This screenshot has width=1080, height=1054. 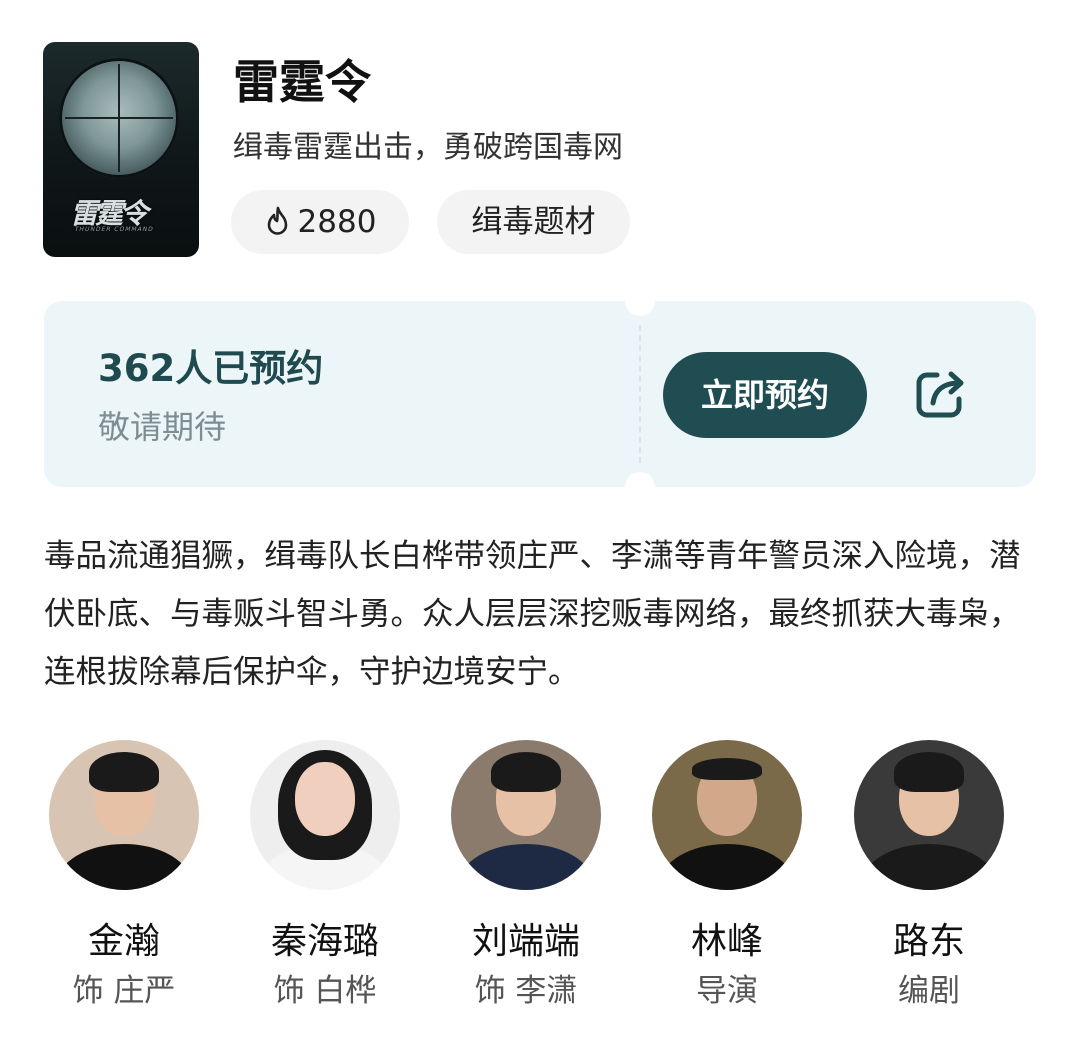 I want to click on cast-name: 刘端端, so click(x=525, y=941).